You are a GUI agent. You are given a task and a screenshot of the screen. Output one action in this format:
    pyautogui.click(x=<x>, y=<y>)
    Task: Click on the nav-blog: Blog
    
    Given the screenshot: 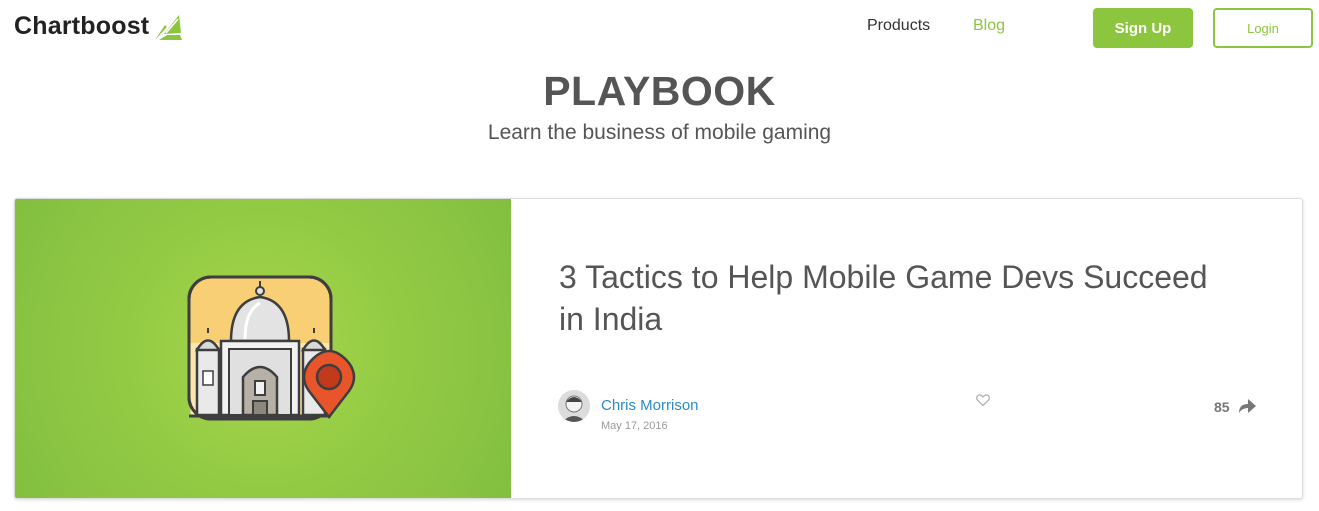 What is the action you would take?
    pyautogui.click(x=989, y=26)
    